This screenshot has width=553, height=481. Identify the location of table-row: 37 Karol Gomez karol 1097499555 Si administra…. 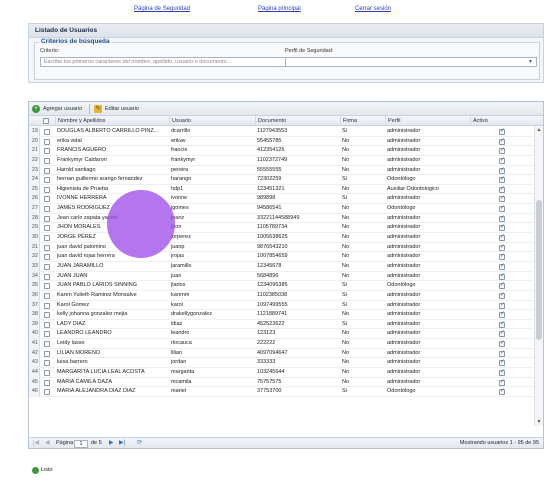
(281, 305).